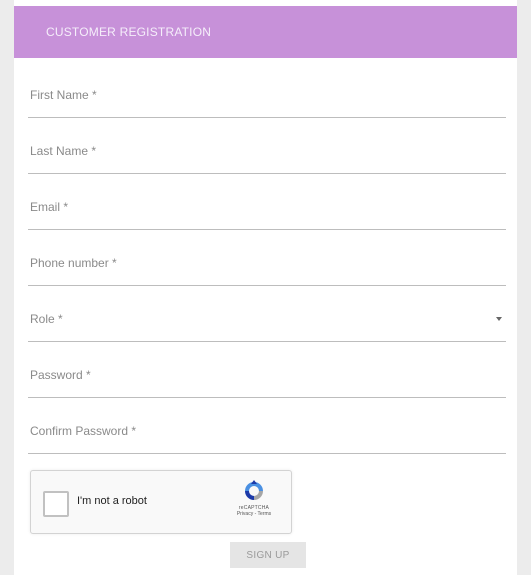 The width and height of the screenshot is (531, 575). I want to click on password-field: Password *, so click(267, 378).